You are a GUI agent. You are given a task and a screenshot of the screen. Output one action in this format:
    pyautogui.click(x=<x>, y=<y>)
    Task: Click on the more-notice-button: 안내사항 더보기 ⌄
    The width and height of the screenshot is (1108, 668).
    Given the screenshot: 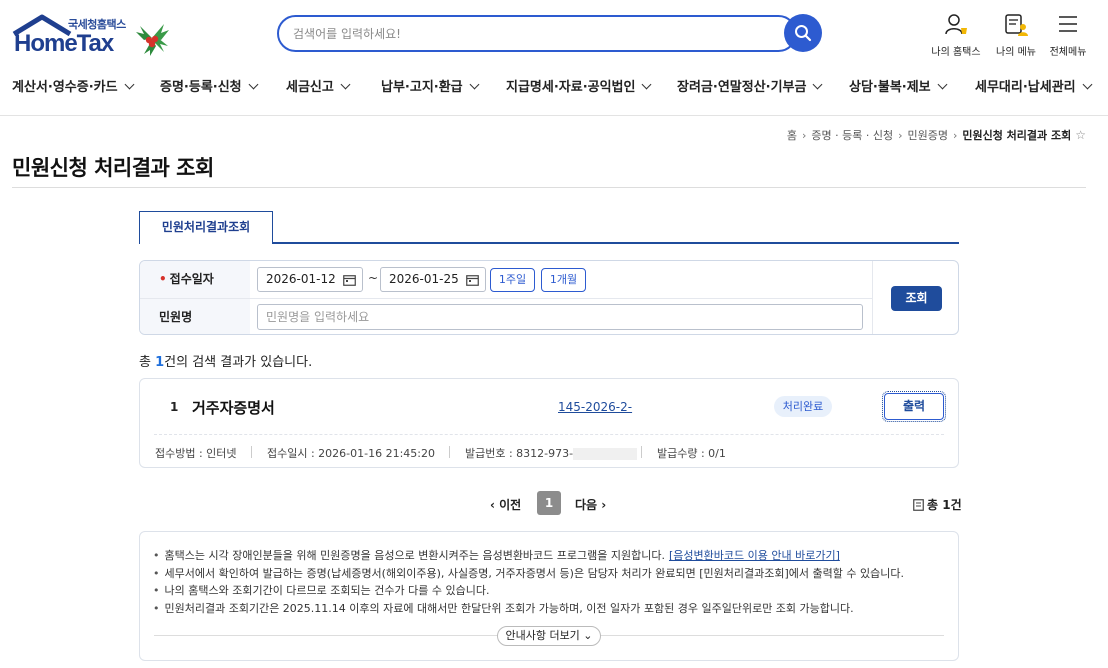 What is the action you would take?
    pyautogui.click(x=549, y=636)
    